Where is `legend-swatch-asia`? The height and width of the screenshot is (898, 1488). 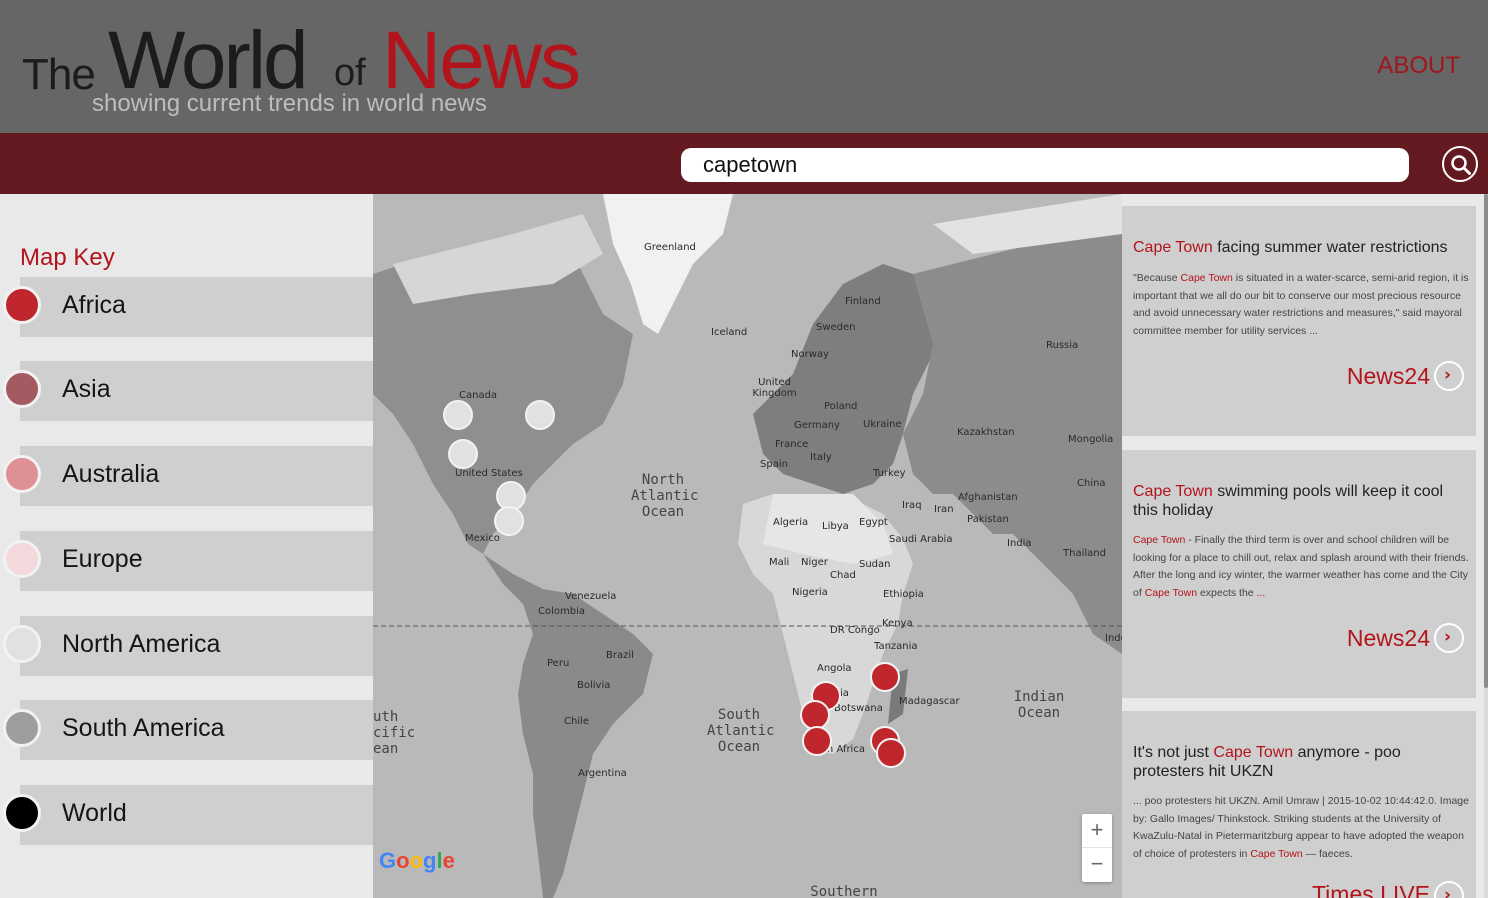
legend-swatch-asia is located at coordinates (22, 389).